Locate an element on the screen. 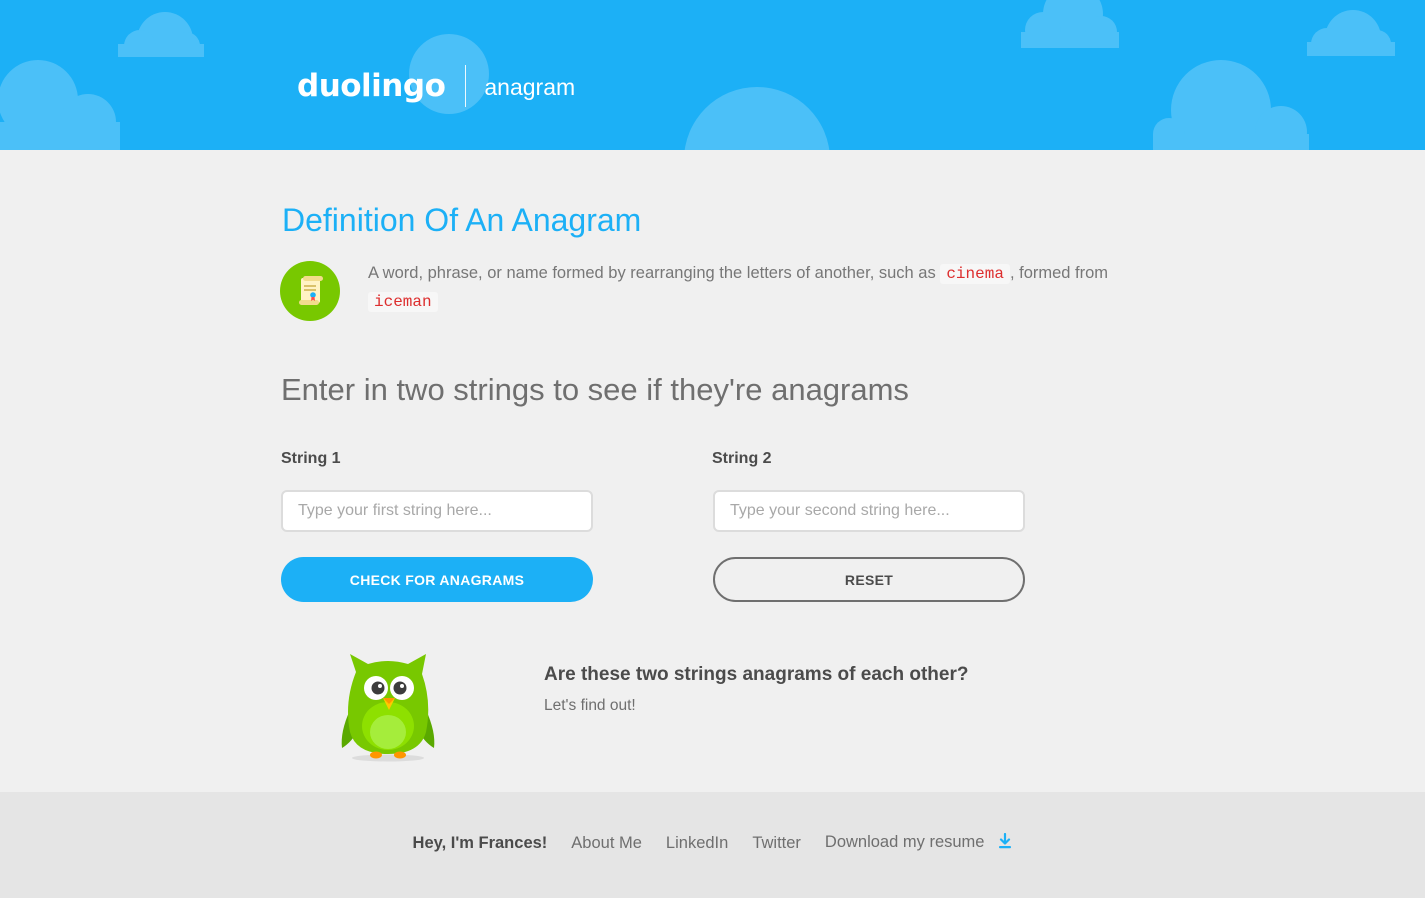  scroll-icon is located at coordinates (310, 291).